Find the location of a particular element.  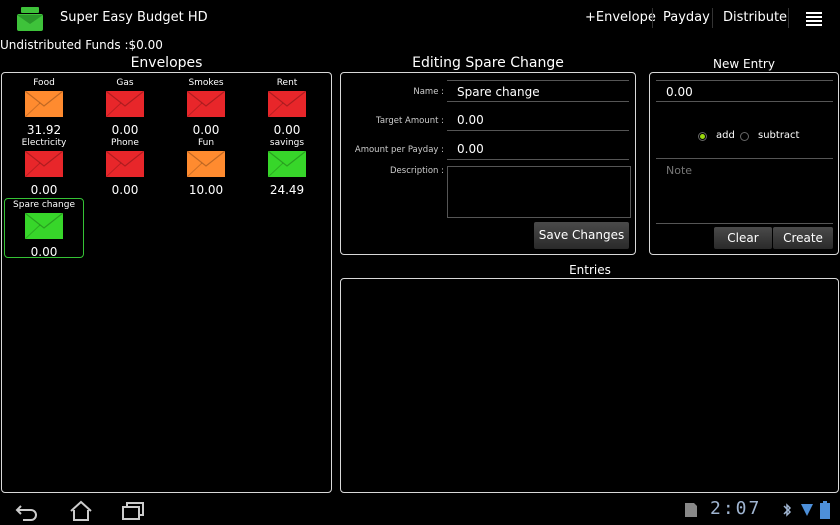

add-radio is located at coordinates (702, 136).